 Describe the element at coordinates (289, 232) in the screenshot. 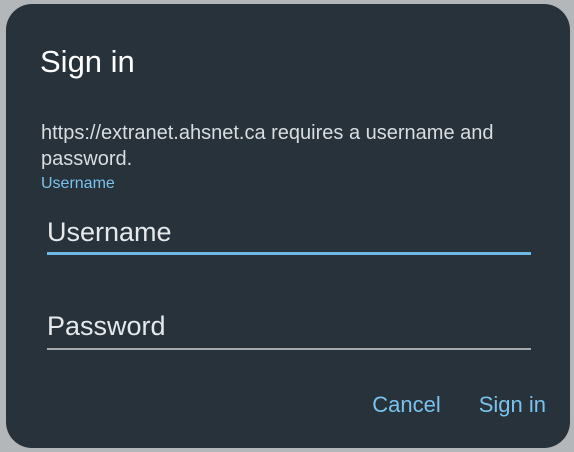

I see `username-input` at that location.